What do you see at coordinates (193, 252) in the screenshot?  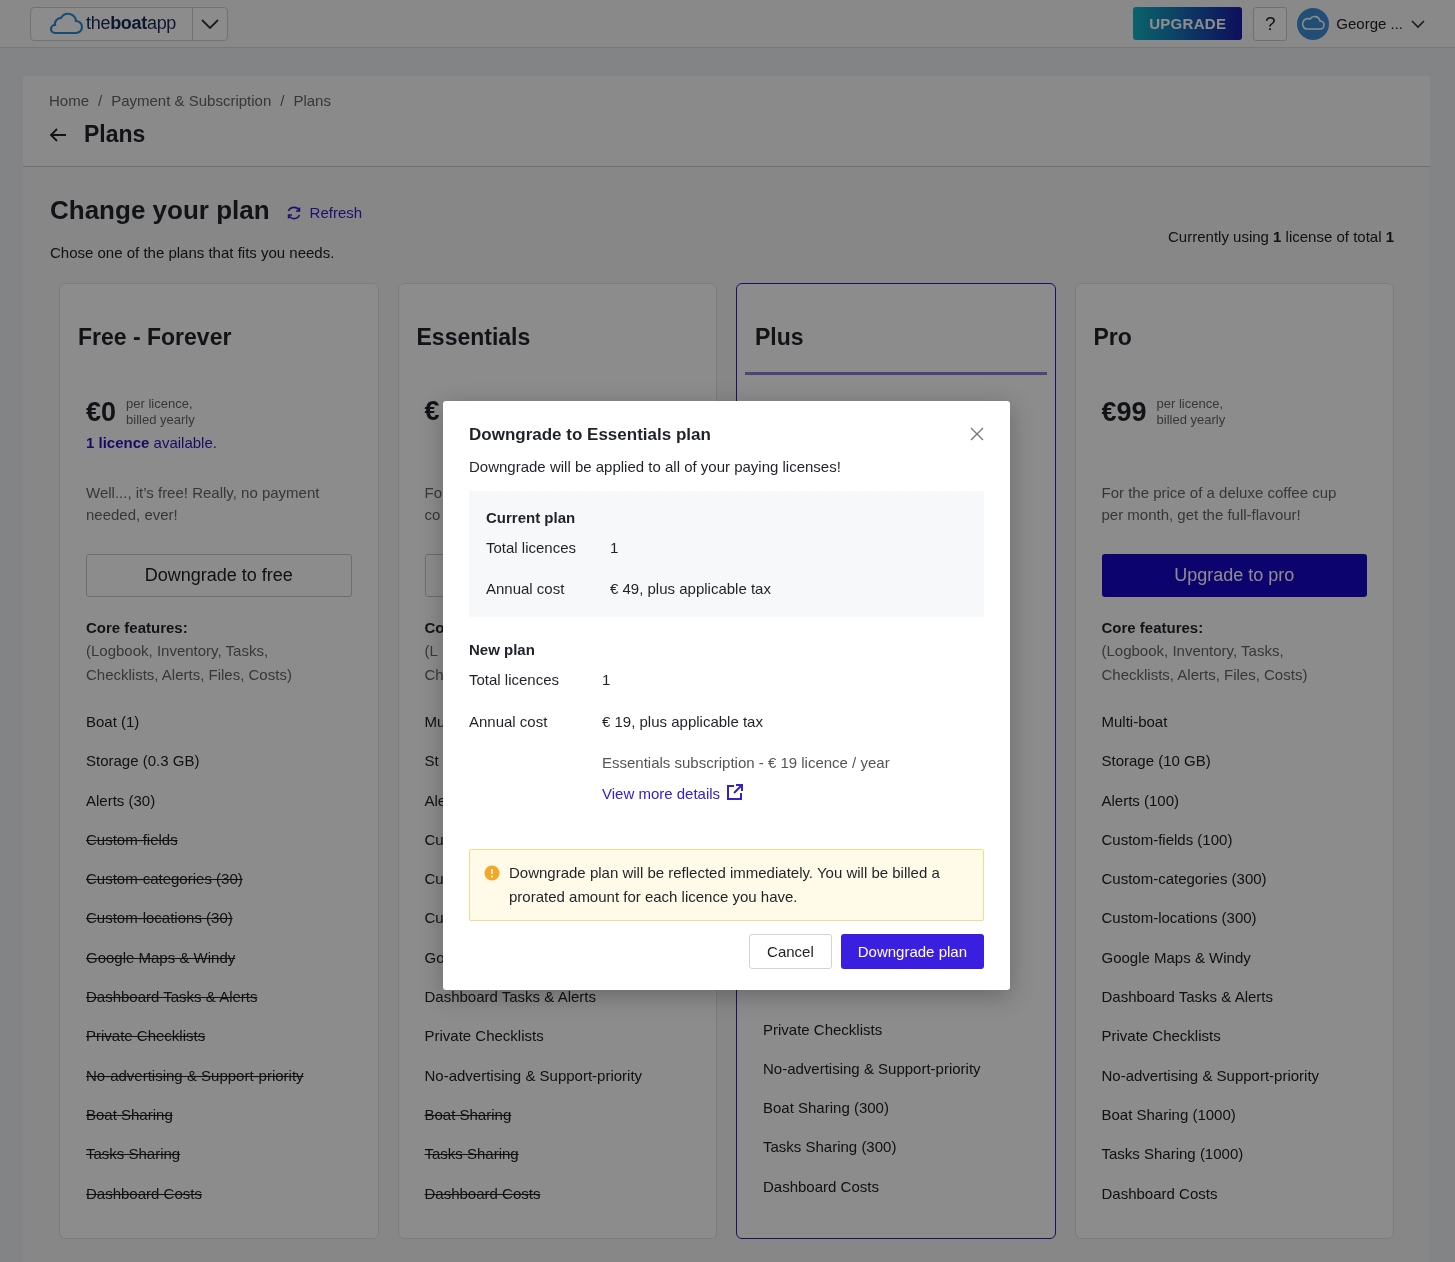 I see `subtitle-text: Chose one of the plans that fits you needs.` at bounding box center [193, 252].